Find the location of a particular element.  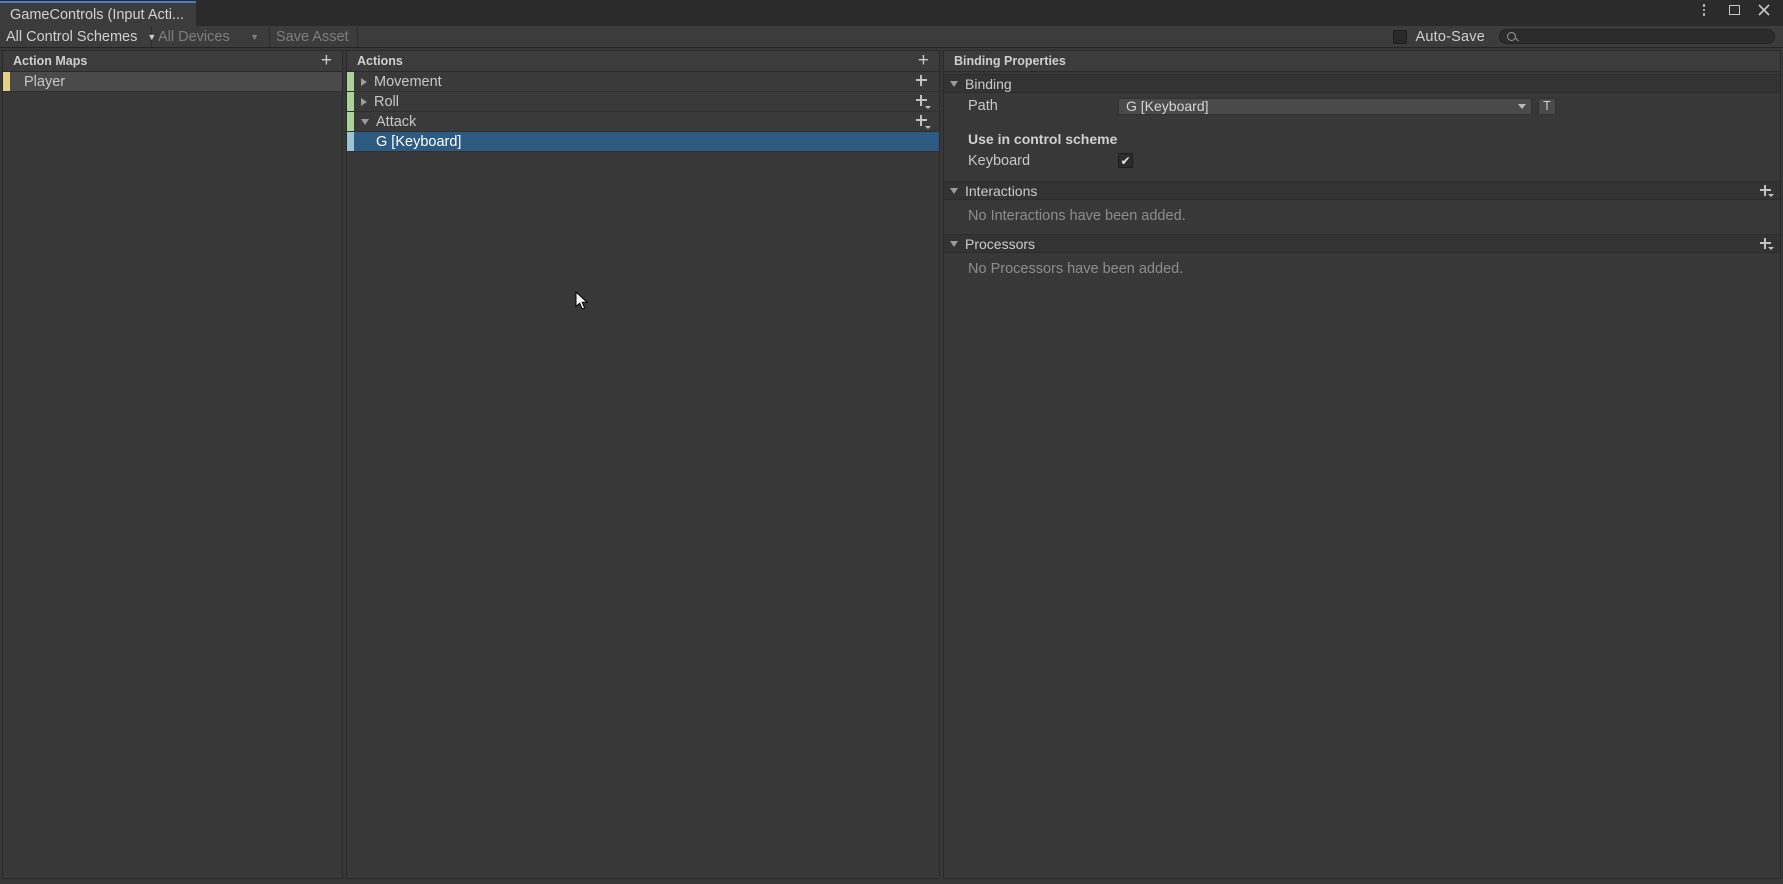

toolbar-right-group: Auto-Save is located at coordinates (1588, 36).